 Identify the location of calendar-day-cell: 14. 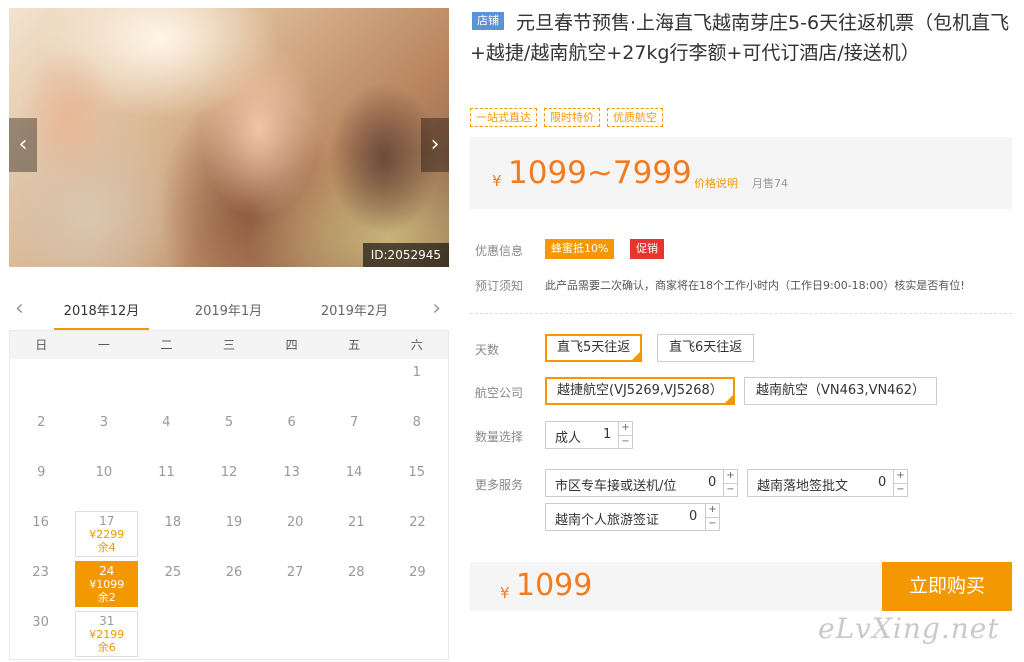
(354, 472).